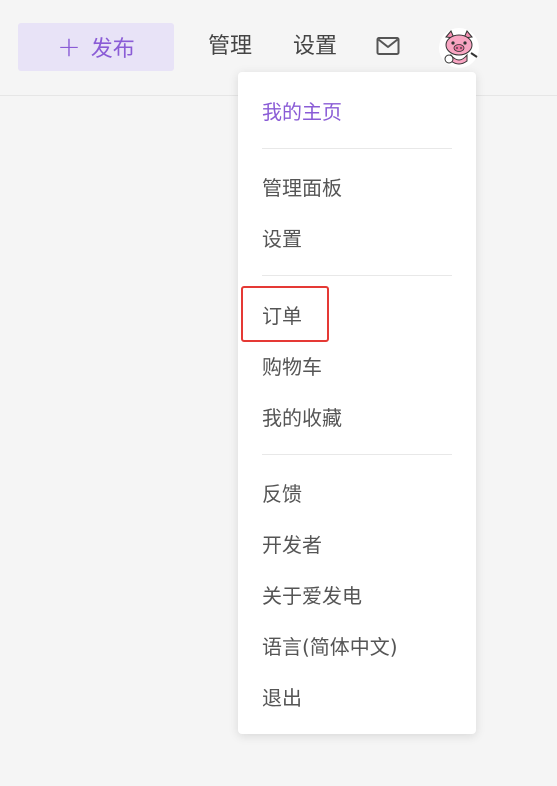 The image size is (557, 786). I want to click on menu-item-my-homepage: 我的主页, so click(302, 112).